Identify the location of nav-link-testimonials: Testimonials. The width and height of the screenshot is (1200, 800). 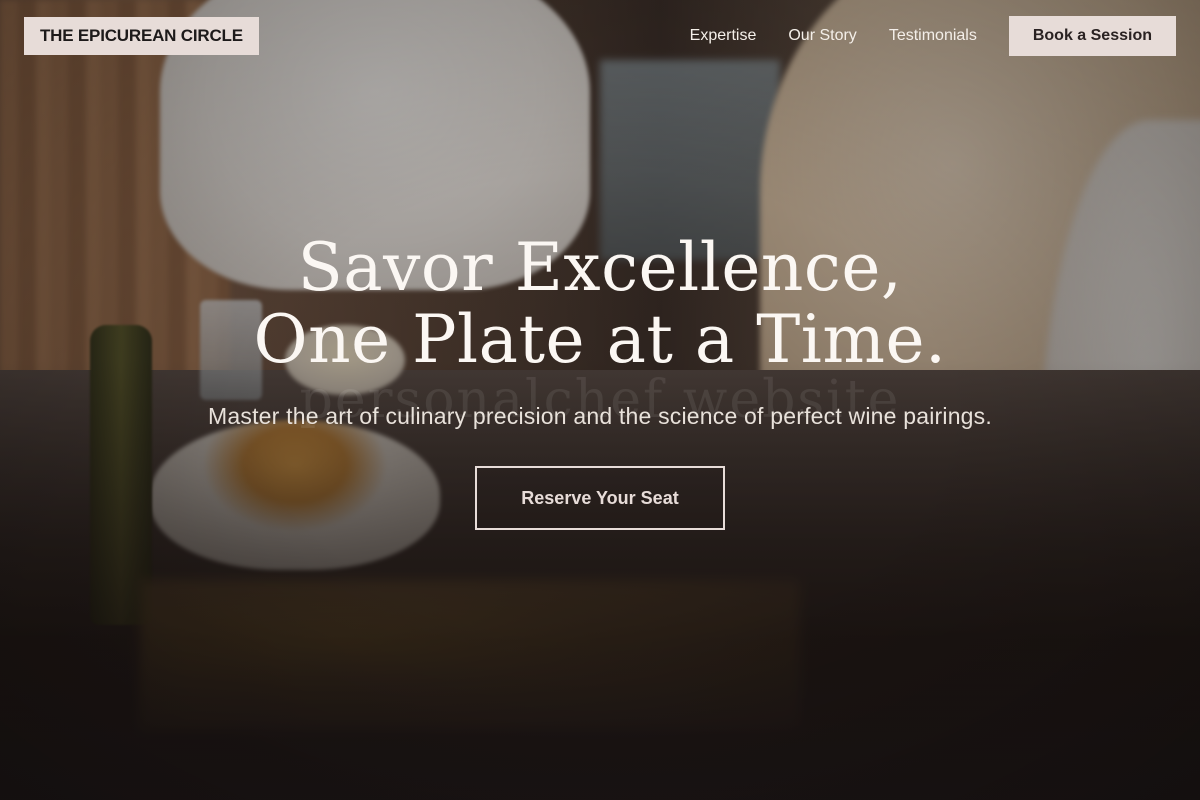
(933, 36).